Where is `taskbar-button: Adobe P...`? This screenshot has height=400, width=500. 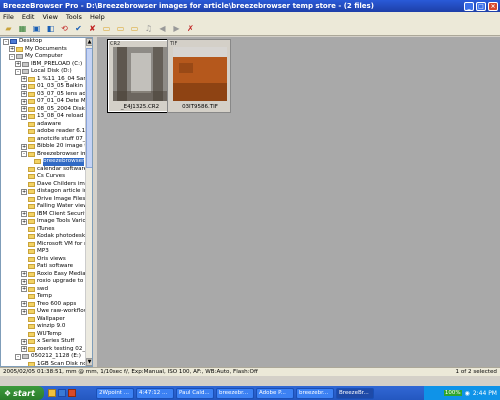 taskbar-button: Adobe P... is located at coordinates (275, 393).